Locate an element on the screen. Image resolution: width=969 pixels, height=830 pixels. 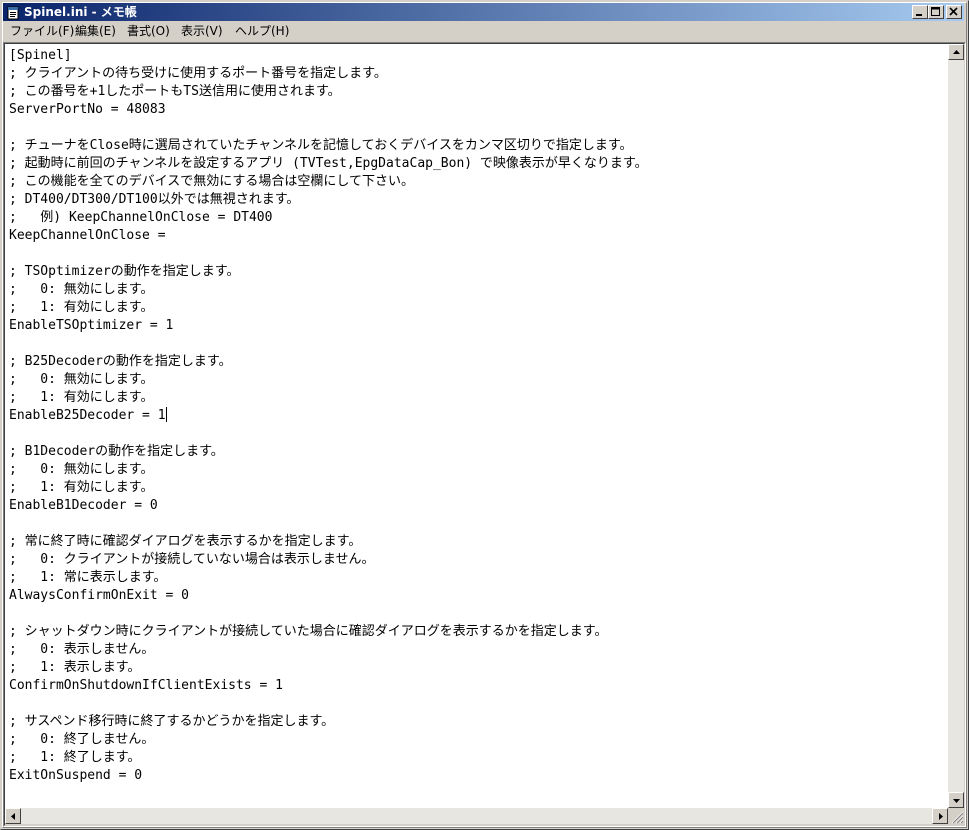
size-grip-icon is located at coordinates (957, 817).